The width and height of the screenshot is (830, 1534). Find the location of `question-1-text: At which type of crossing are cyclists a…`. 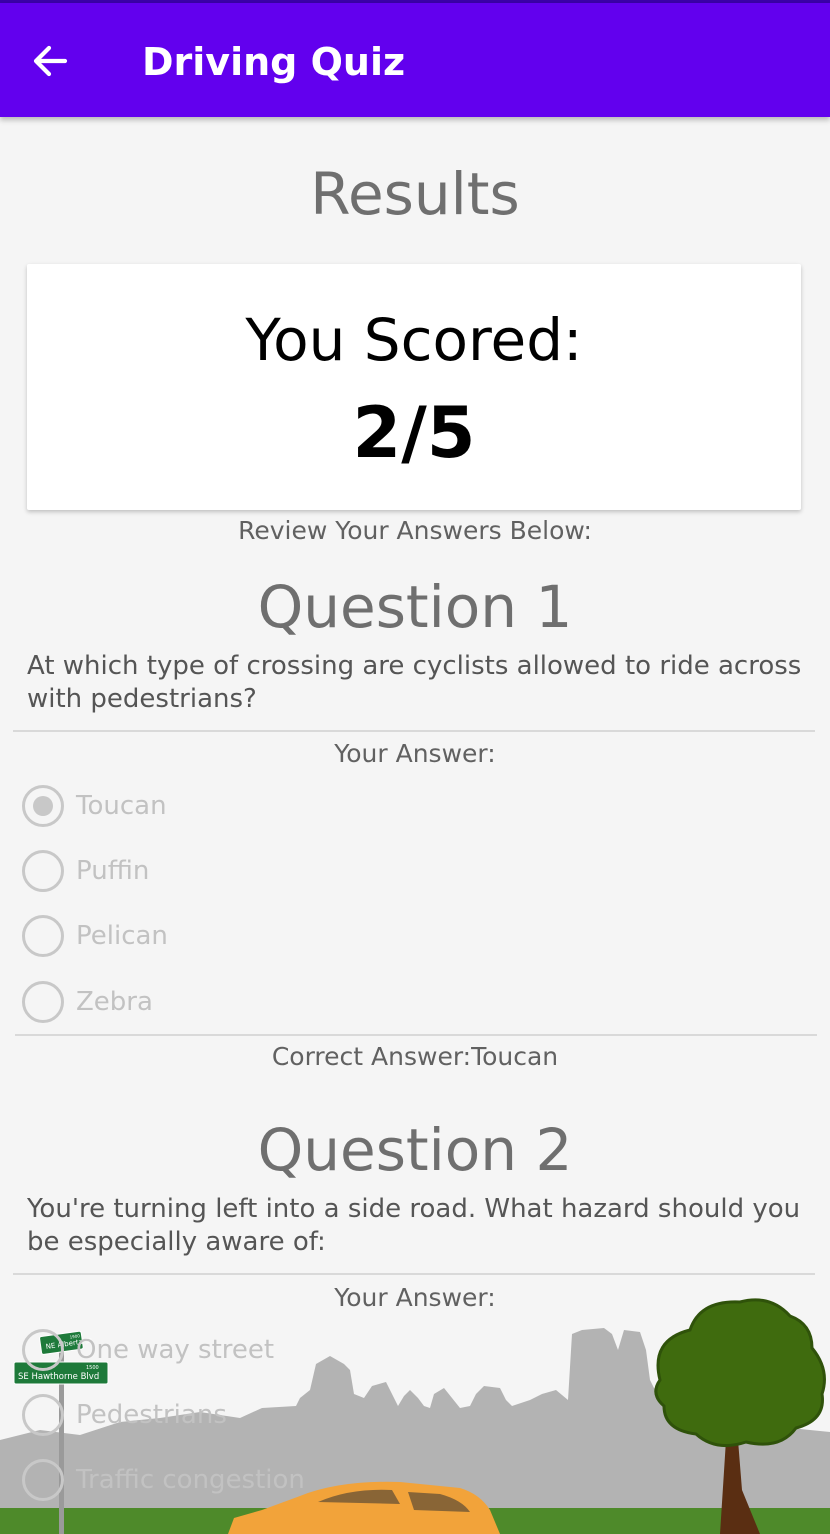

question-1-text: At which type of crossing are cyclists a… is located at coordinates (414, 682).